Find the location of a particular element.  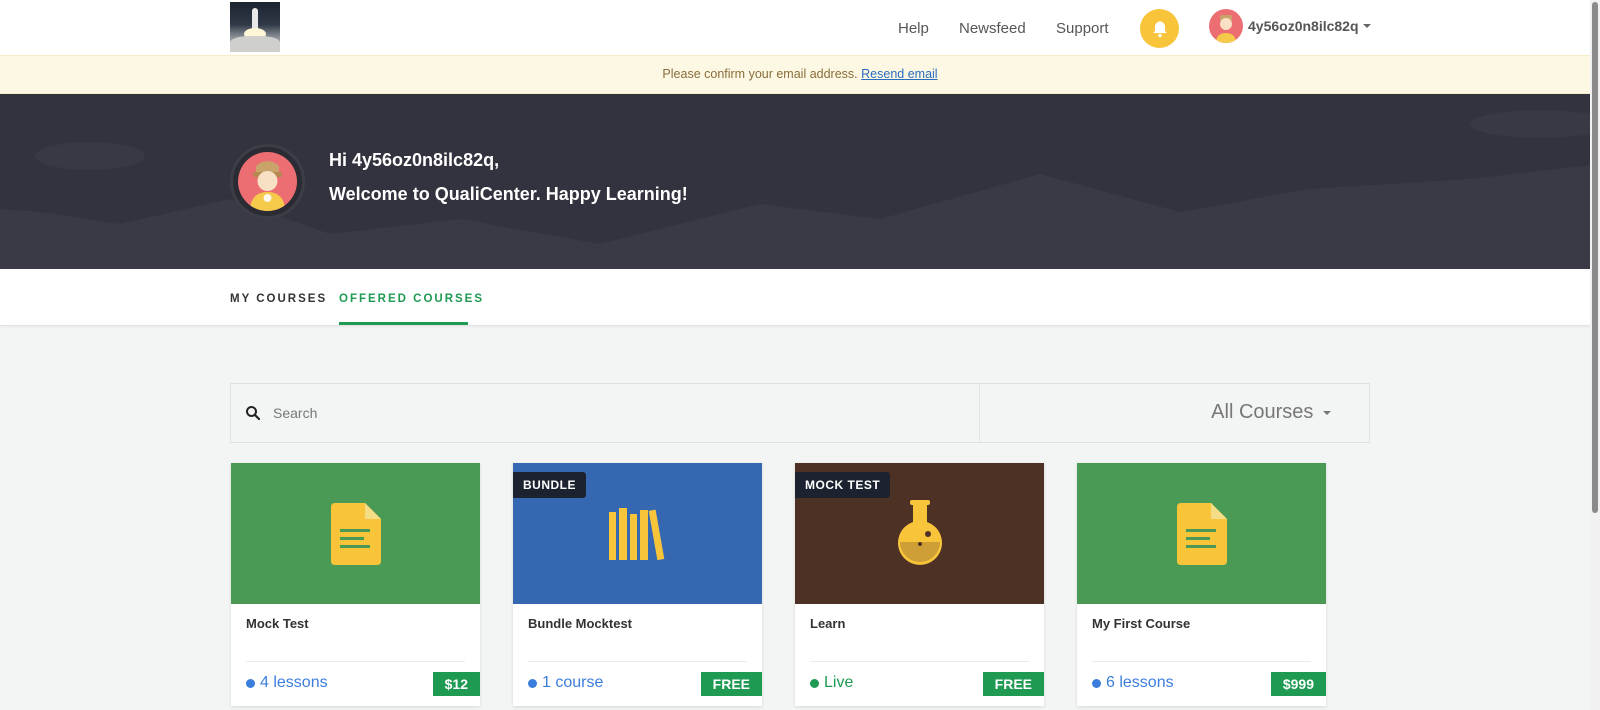

site-logo is located at coordinates (255, 27).